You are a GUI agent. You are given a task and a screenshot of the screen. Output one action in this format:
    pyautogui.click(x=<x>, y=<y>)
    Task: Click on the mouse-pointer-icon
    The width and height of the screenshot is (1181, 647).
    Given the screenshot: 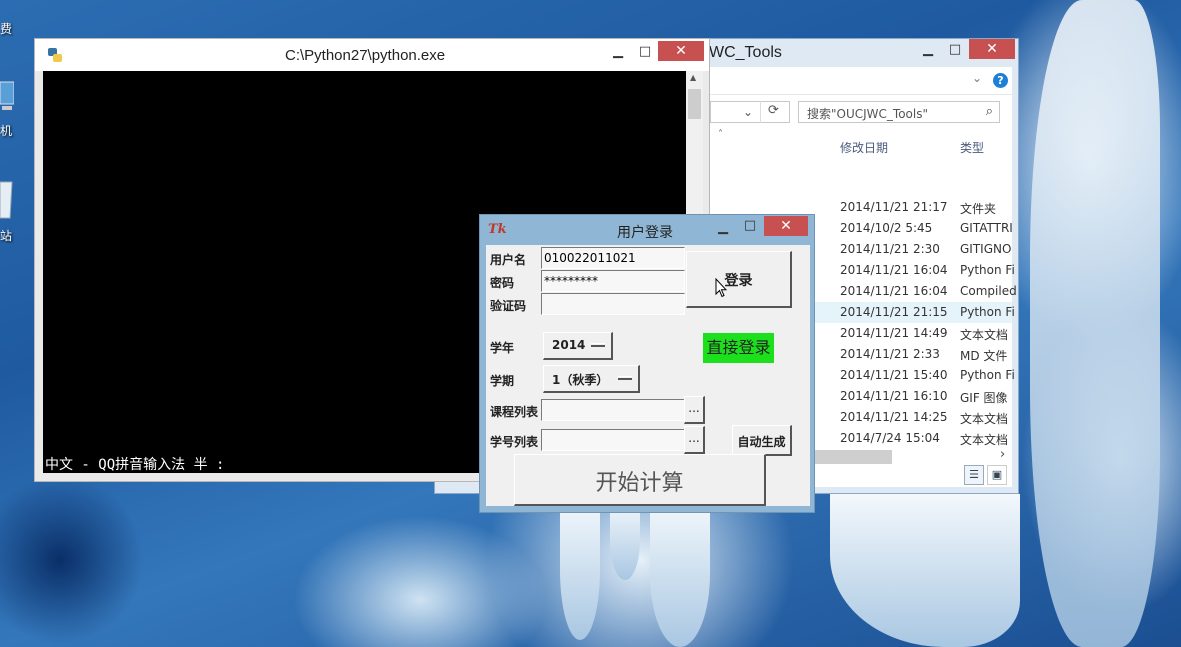 What is the action you would take?
    pyautogui.click(x=721, y=288)
    